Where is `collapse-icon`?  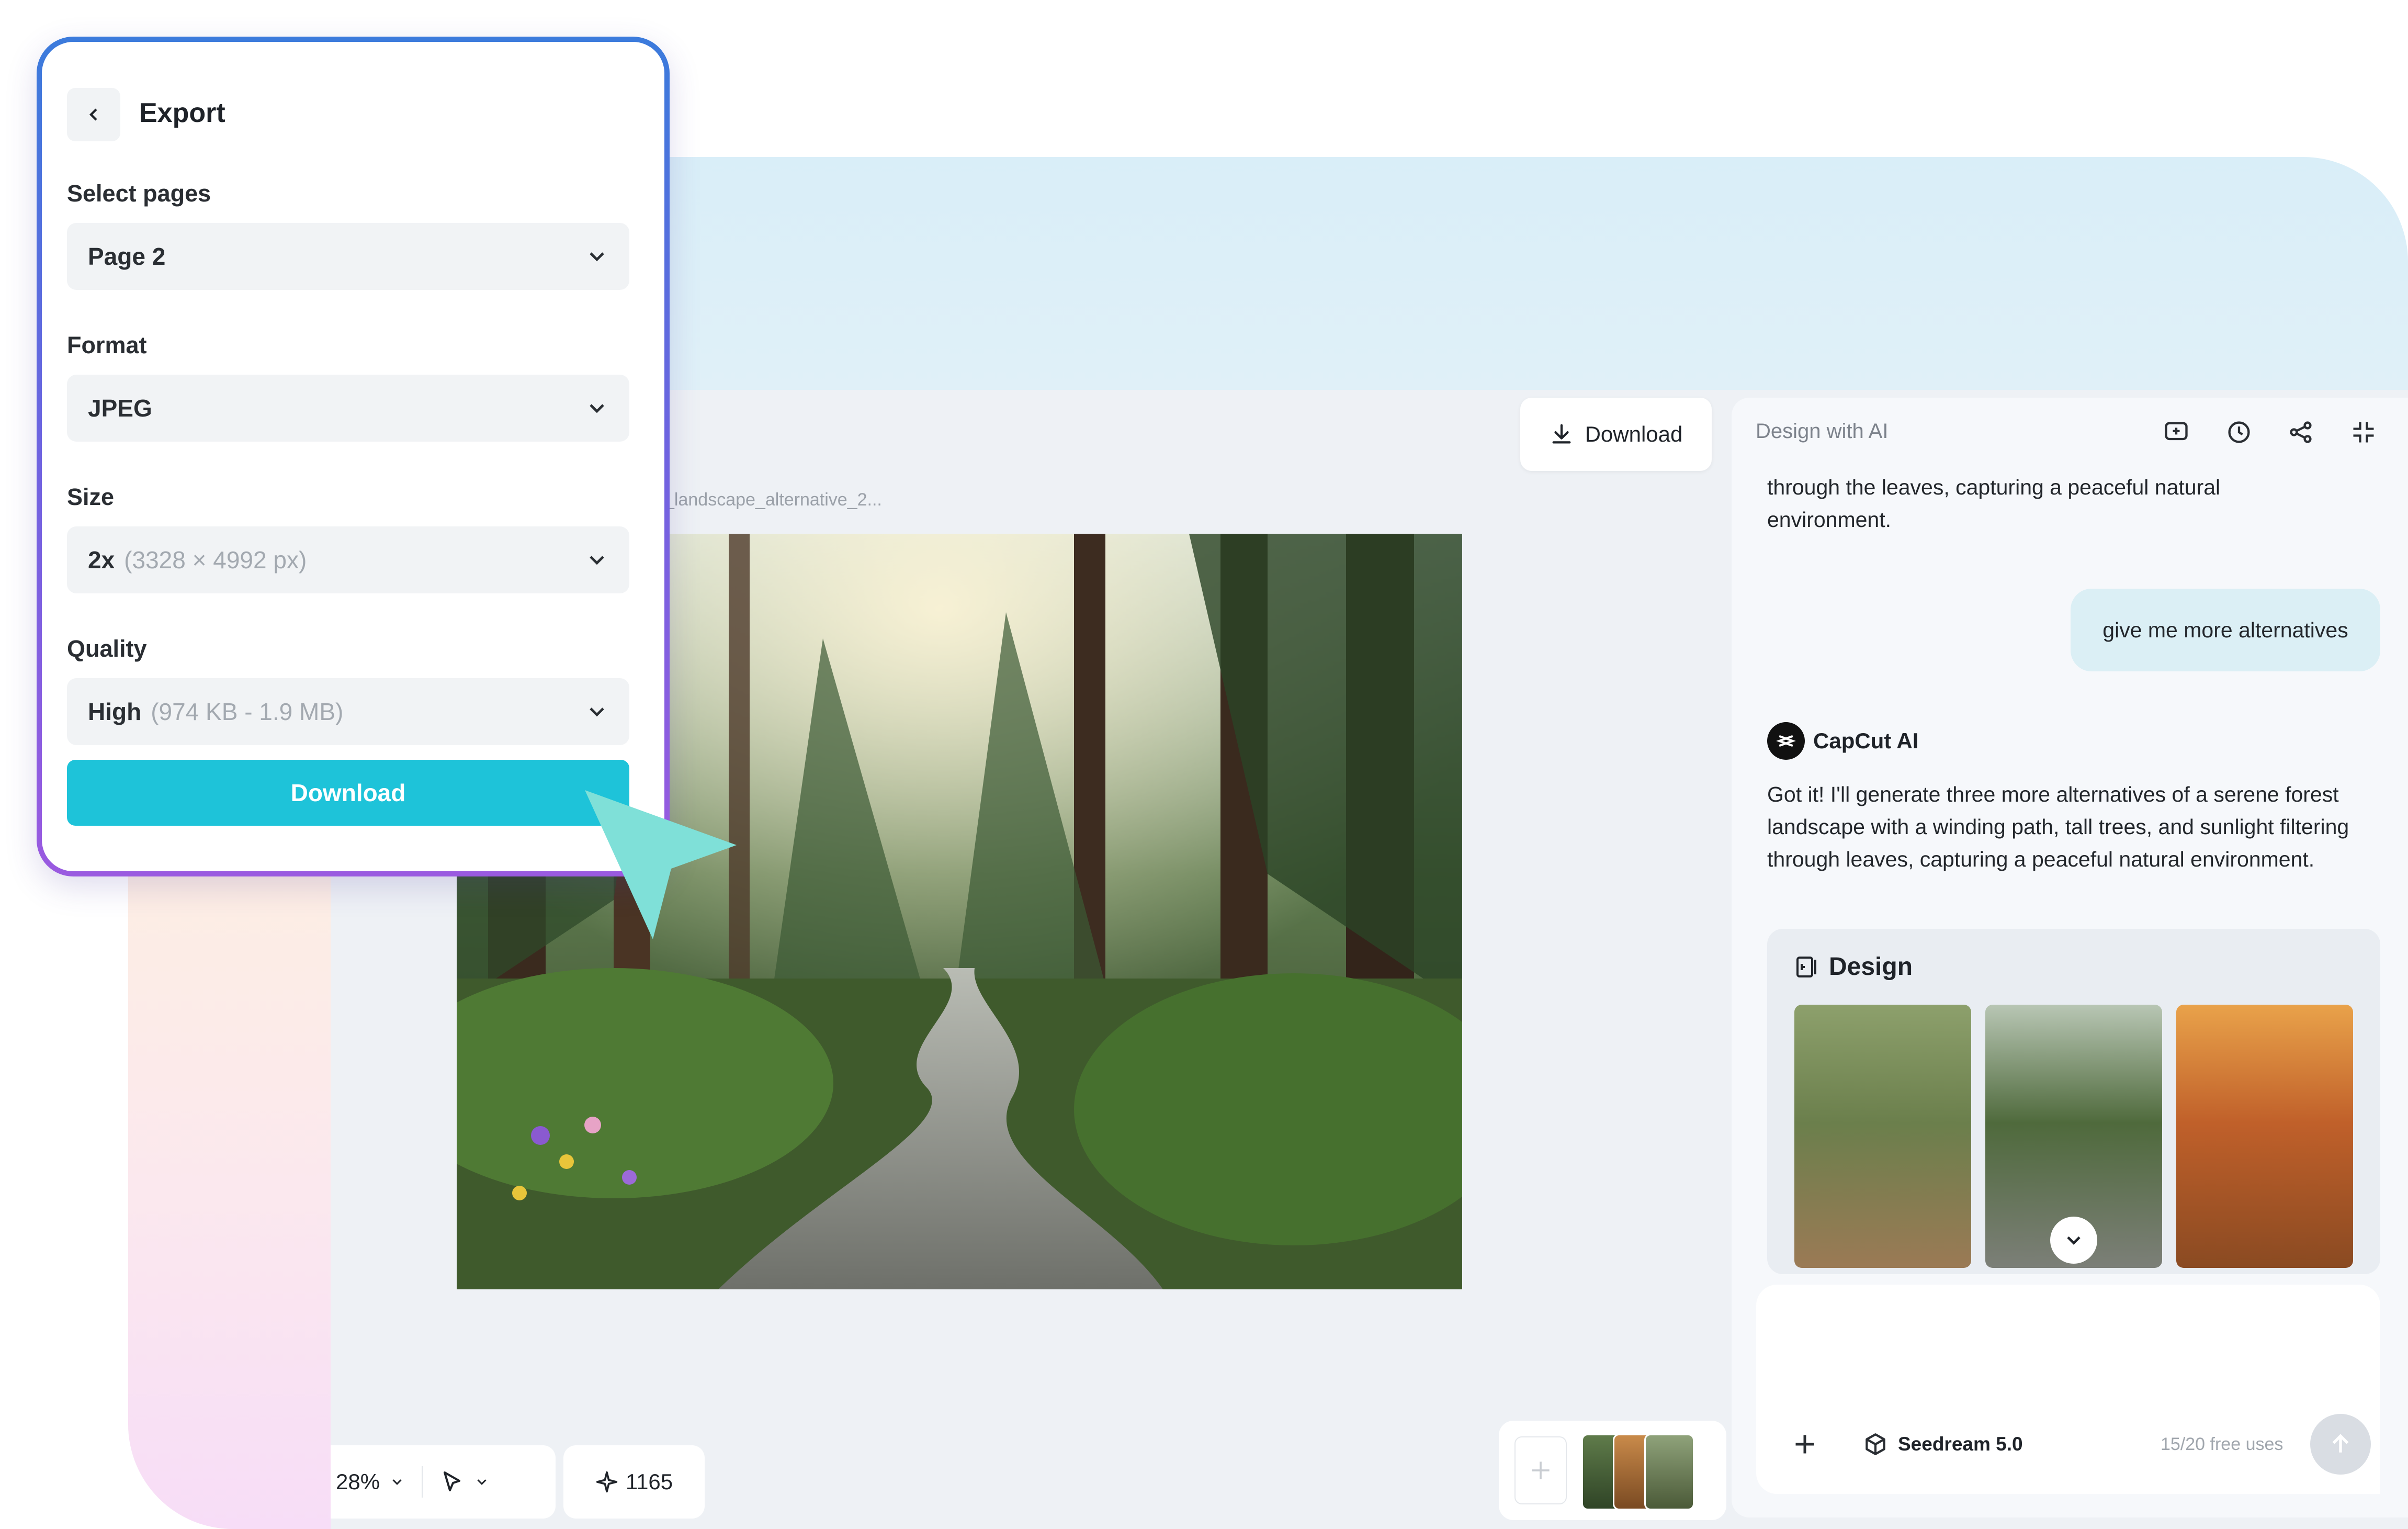
collapse-icon is located at coordinates (2363, 433).